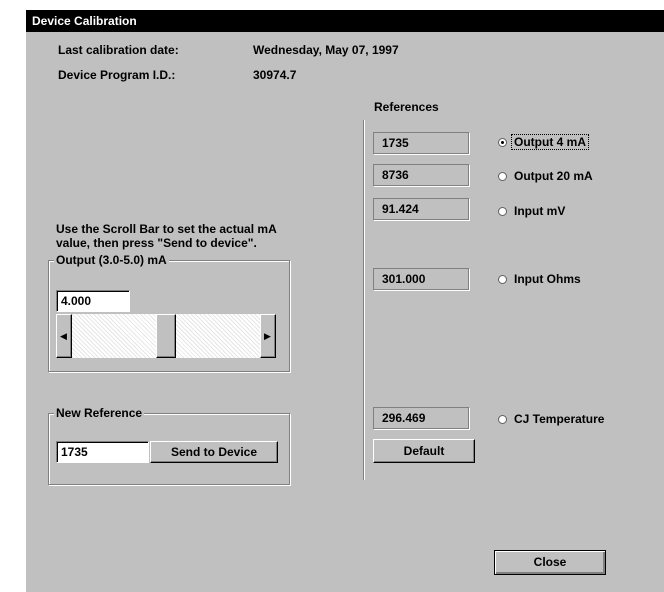 The height and width of the screenshot is (592, 664). What do you see at coordinates (421, 143) in the screenshot?
I see `reference-output-4ma-value: 1735` at bounding box center [421, 143].